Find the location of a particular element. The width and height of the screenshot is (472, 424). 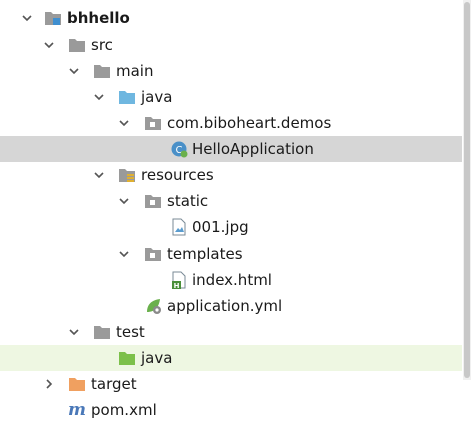

tree-item-pom-xml: m pom.xml is located at coordinates (231, 410).